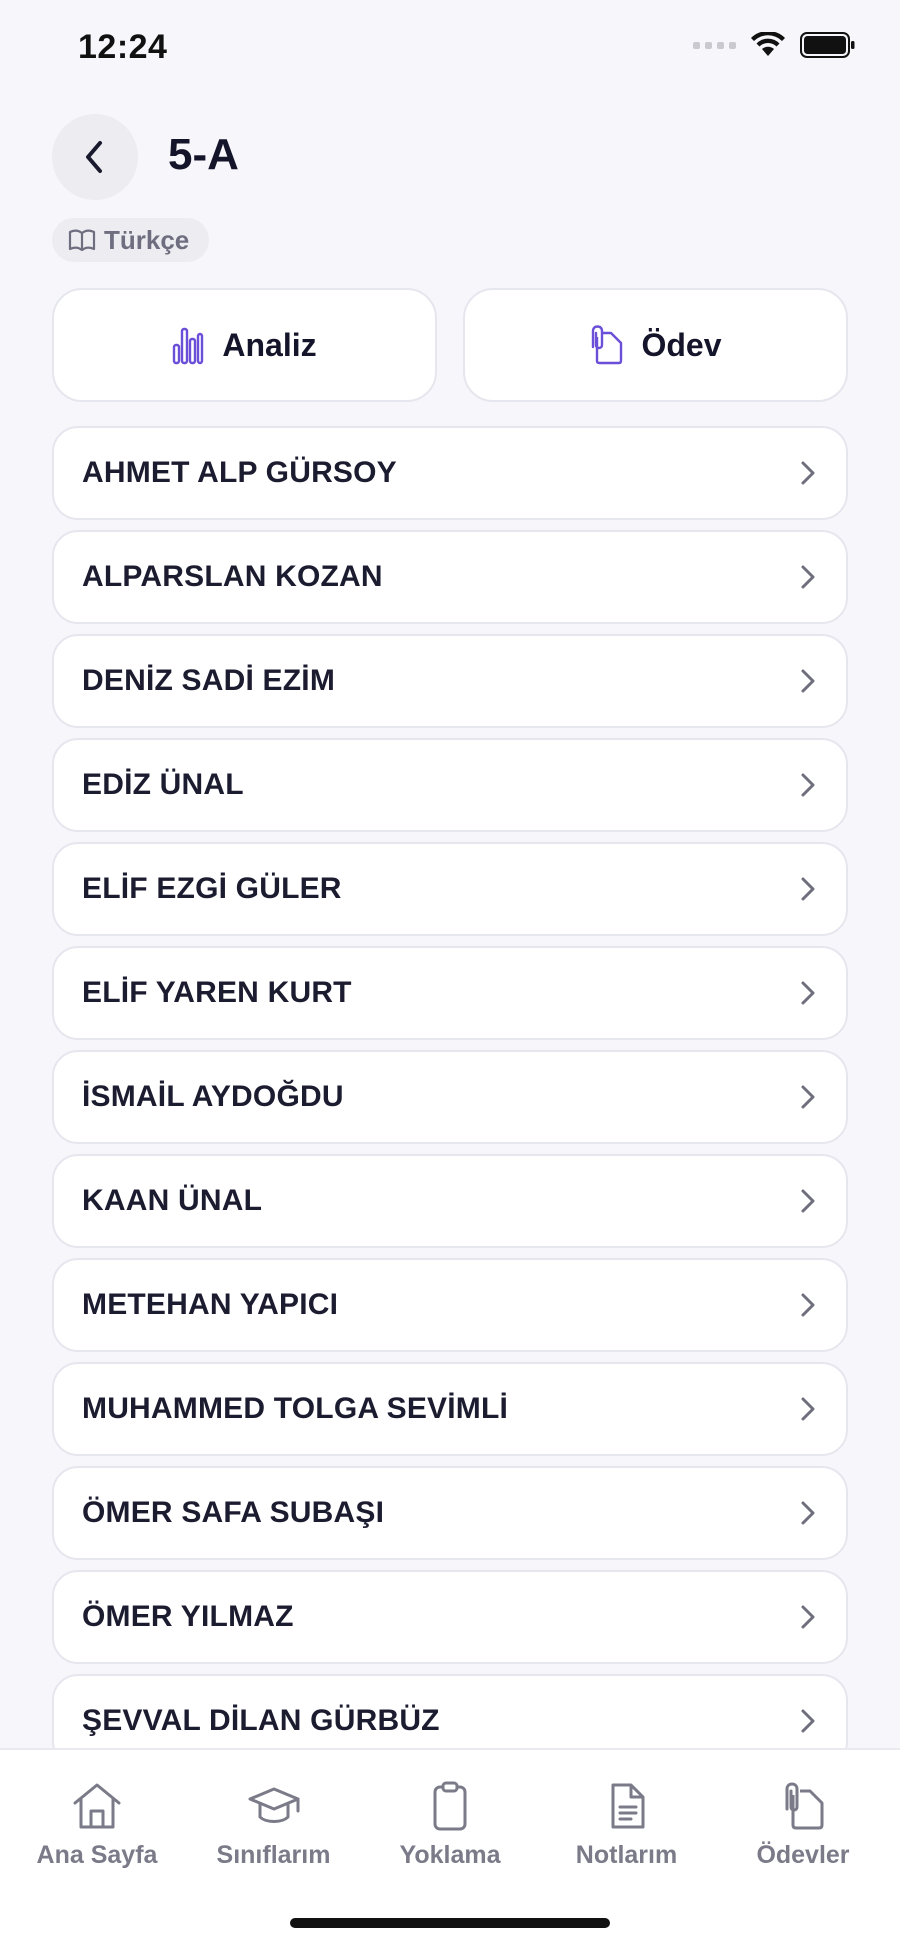 The height and width of the screenshot is (1948, 900). I want to click on tab-notlarim: Notlarım, so click(627, 1815).